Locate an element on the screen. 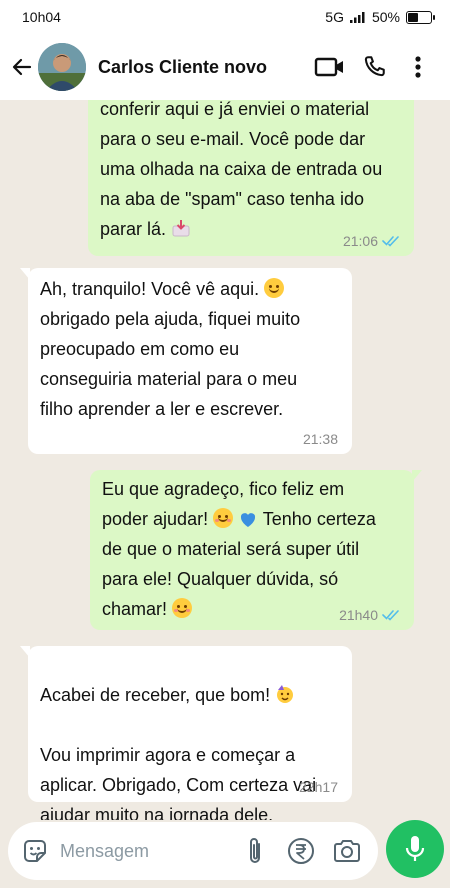  message-meta: 22h17 is located at coordinates (318, 787).